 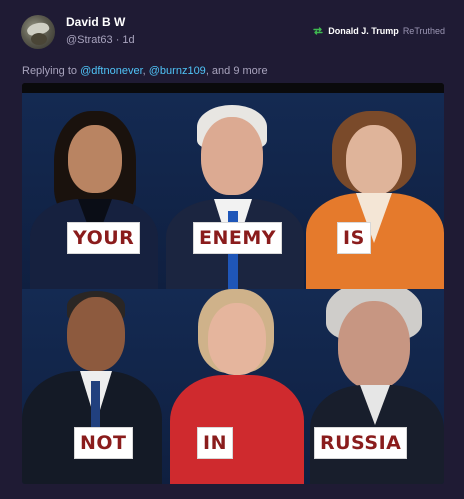 I want to click on meme-word-not: NOT, so click(x=103, y=443).